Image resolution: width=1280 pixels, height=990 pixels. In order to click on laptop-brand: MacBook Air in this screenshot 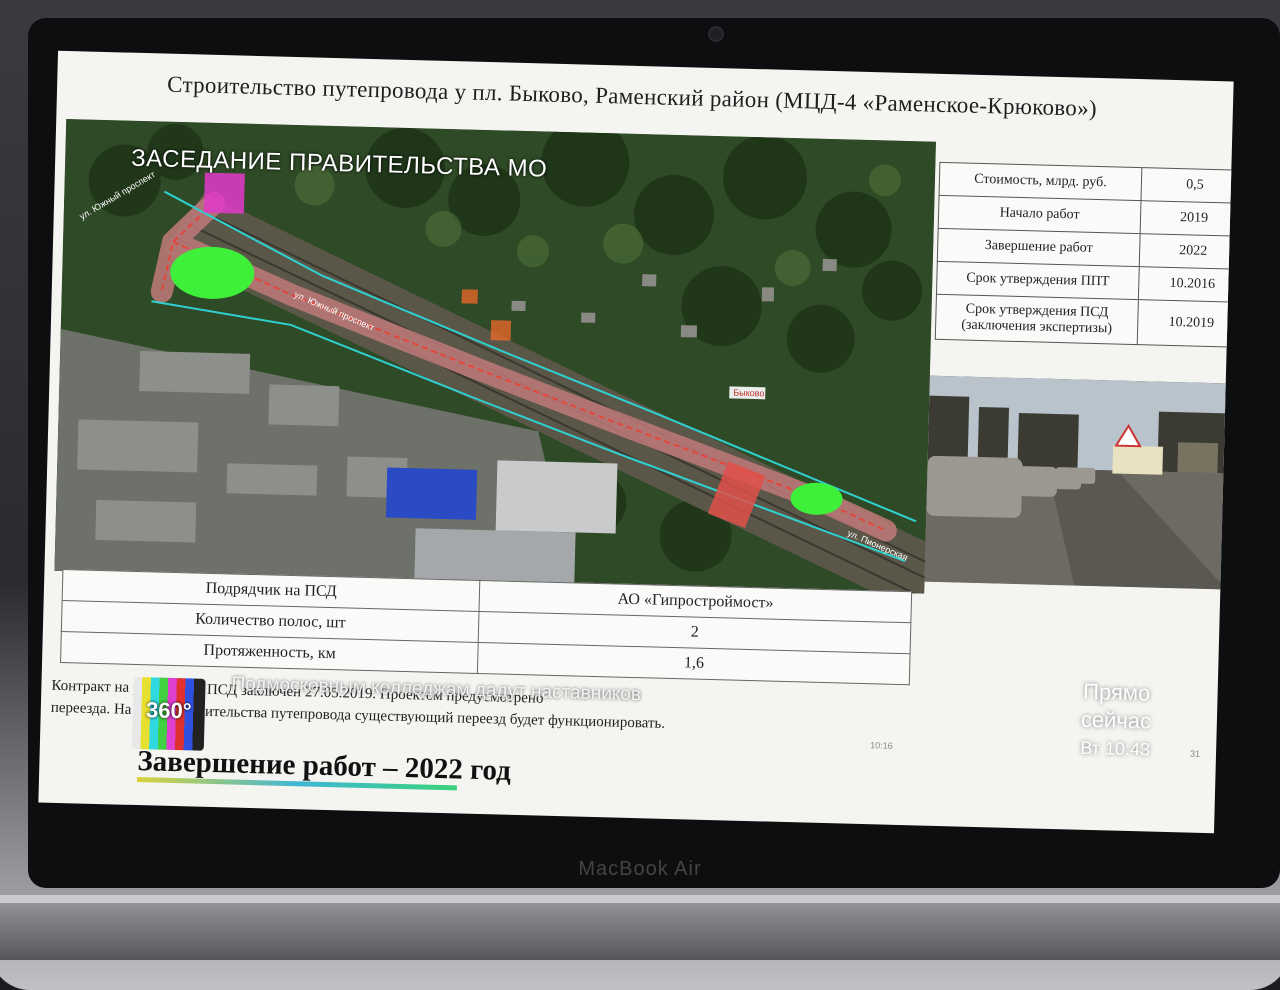, I will do `click(640, 869)`.